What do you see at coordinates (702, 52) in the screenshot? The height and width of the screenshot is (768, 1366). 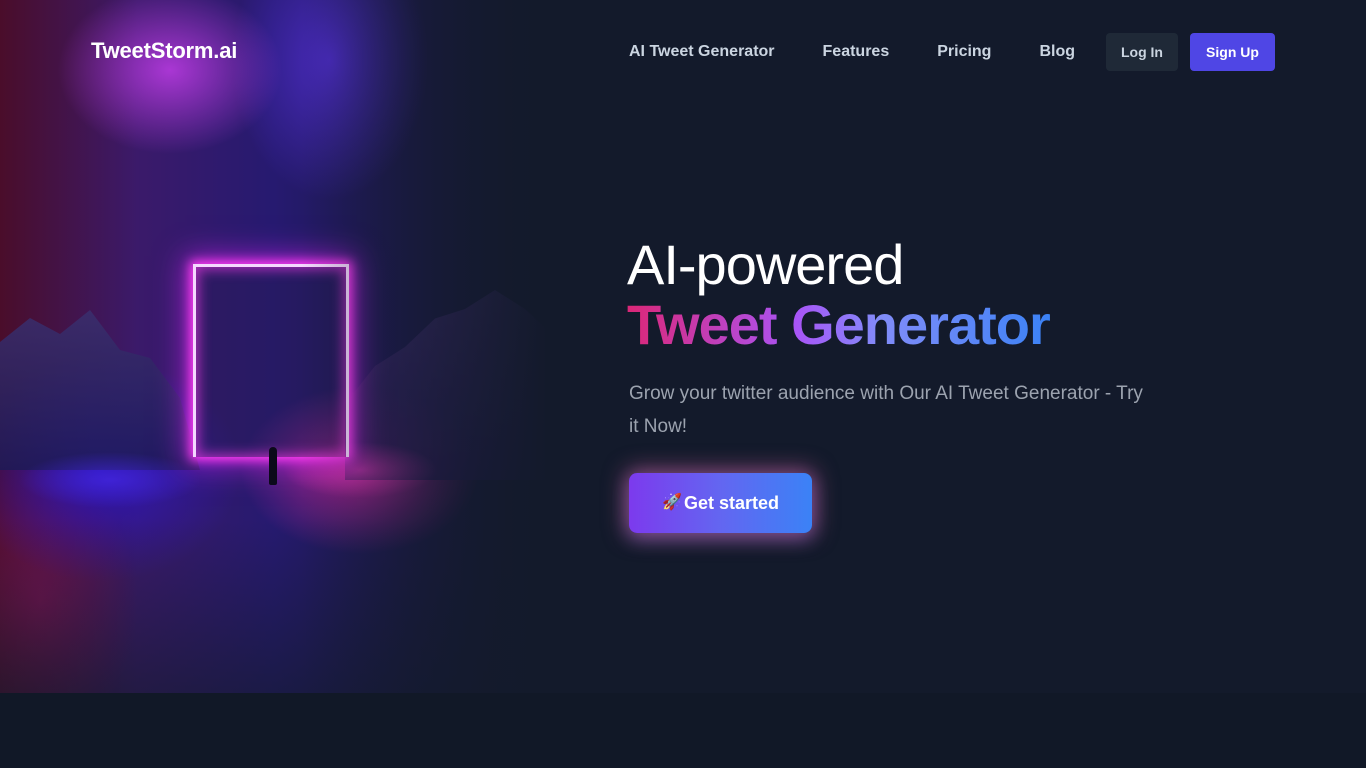 I see `nav-link-ai-tweet-generator: AI Tweet Generator` at bounding box center [702, 52].